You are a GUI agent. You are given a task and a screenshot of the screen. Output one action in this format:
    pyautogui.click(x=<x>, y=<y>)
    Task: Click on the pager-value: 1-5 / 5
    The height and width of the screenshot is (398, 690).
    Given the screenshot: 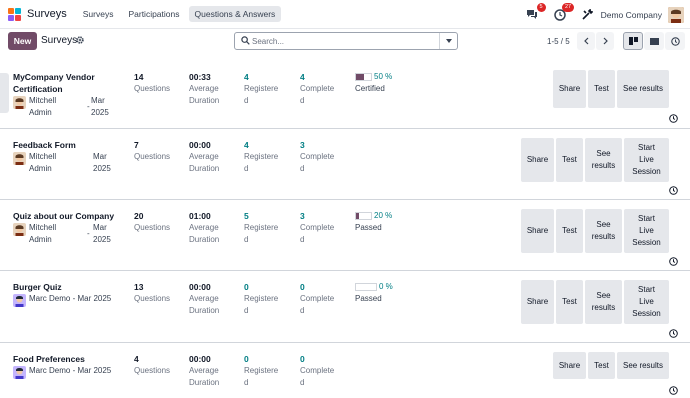 What is the action you would take?
    pyautogui.click(x=558, y=41)
    